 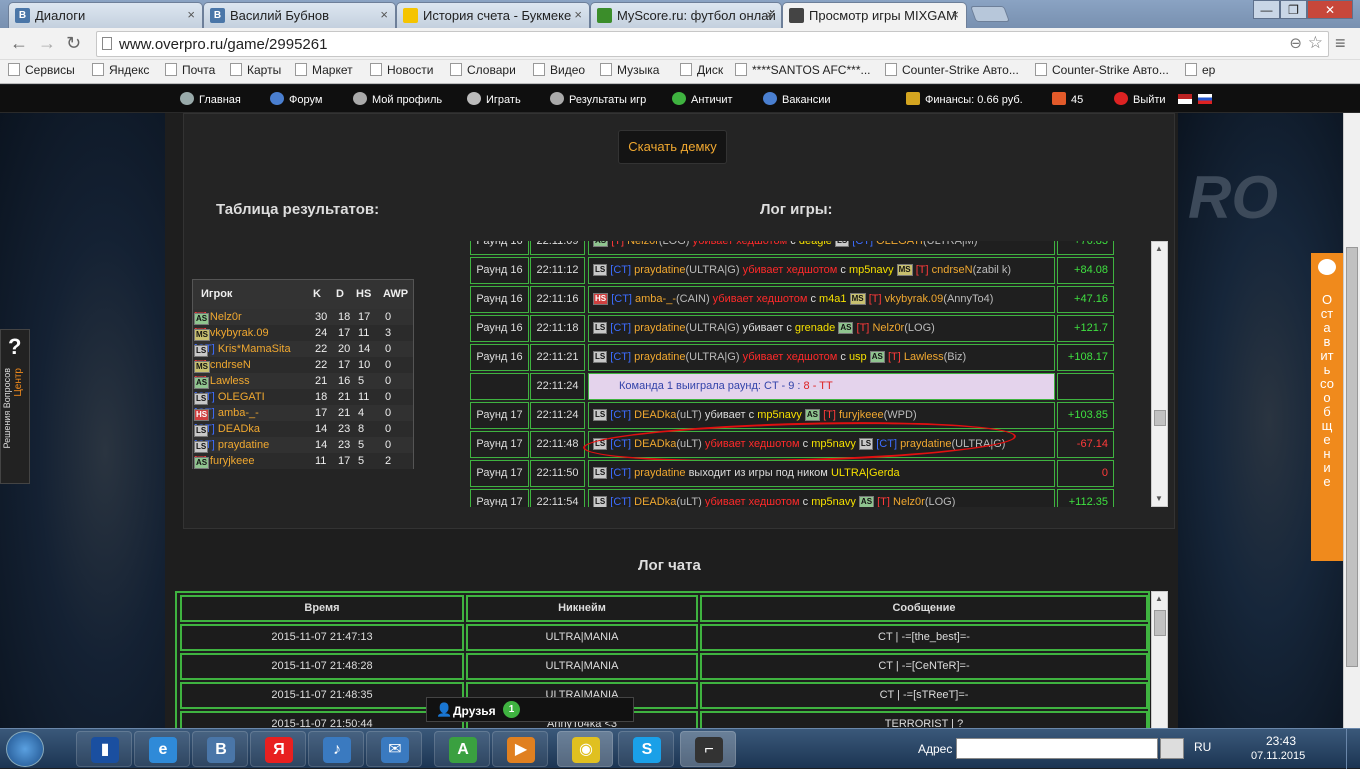 What do you see at coordinates (254, 349) in the screenshot?
I see `player-name: Kris*MamaSita` at bounding box center [254, 349].